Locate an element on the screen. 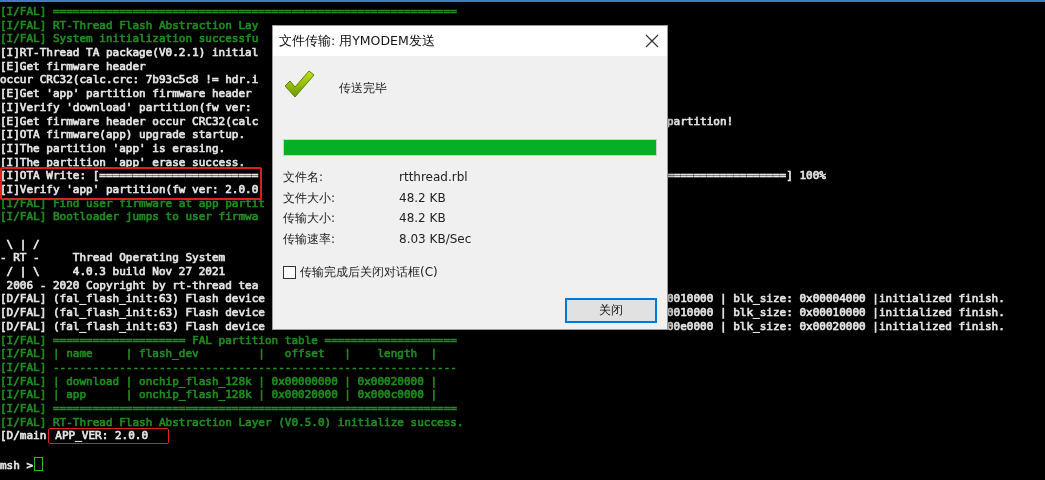  checkmark-icon is located at coordinates (299, 84).